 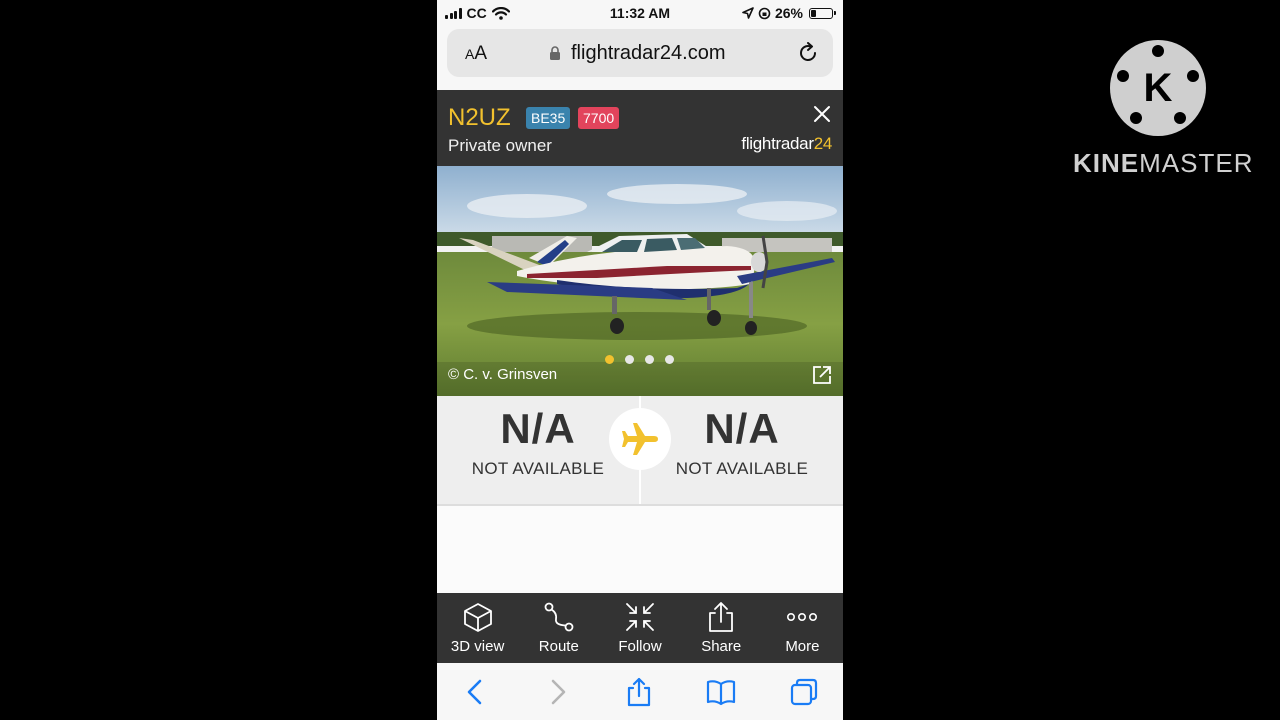 I want to click on battery-icon, so click(x=822, y=13).